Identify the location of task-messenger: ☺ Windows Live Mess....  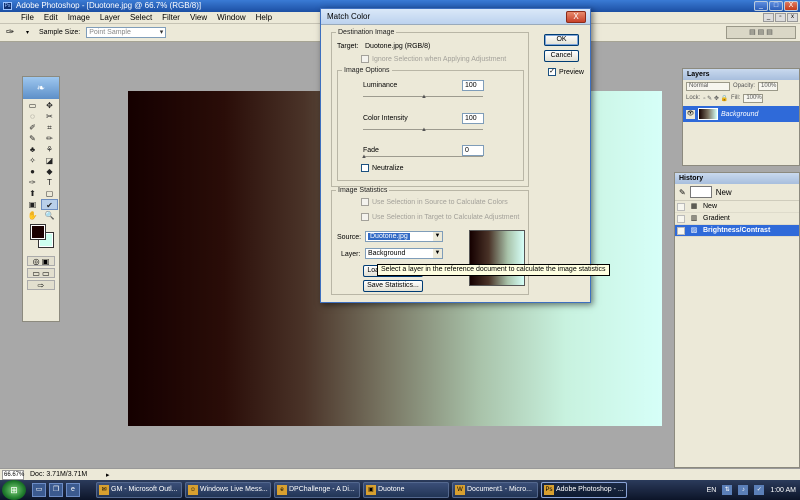
(228, 490).